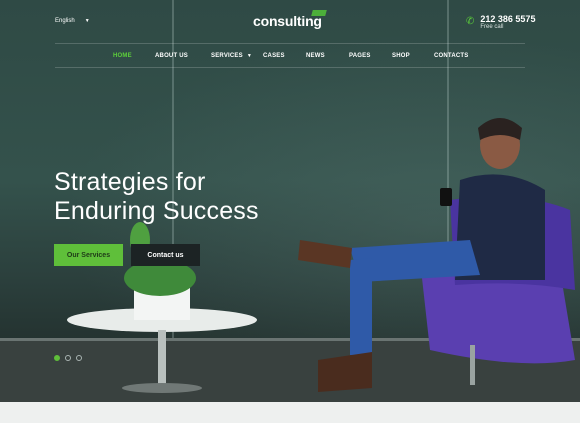 This screenshot has height=423, width=580. What do you see at coordinates (65, 21) in the screenshot?
I see `language-label: English` at bounding box center [65, 21].